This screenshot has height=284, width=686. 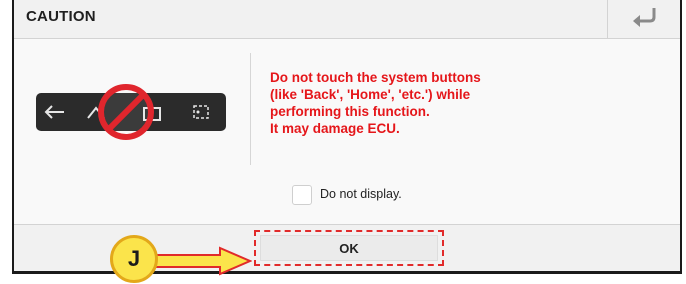 I want to click on ok-button-highlight: OK, so click(x=349, y=248).